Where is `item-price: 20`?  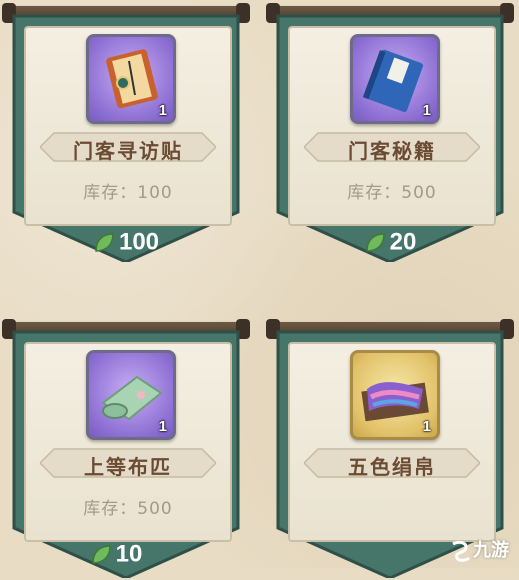
item-price: 20 is located at coordinates (390, 242).